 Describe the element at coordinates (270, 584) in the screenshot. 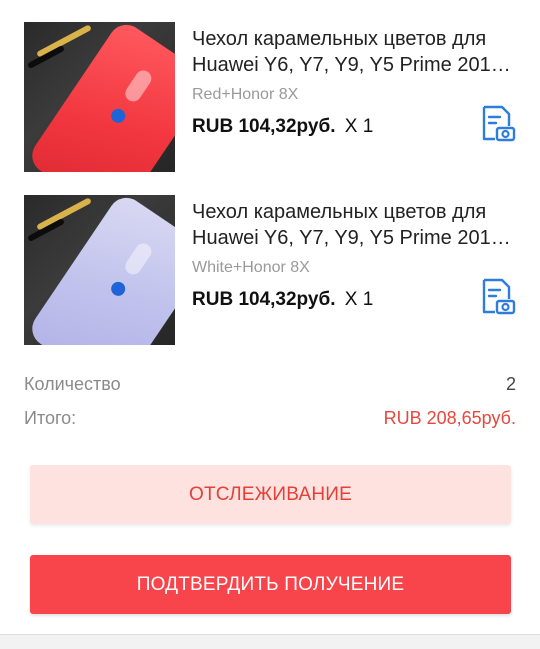

I see `confirm-receipt-button: ПОДТВЕРДИТЬ ПОЛУЧЕНИЕ` at that location.